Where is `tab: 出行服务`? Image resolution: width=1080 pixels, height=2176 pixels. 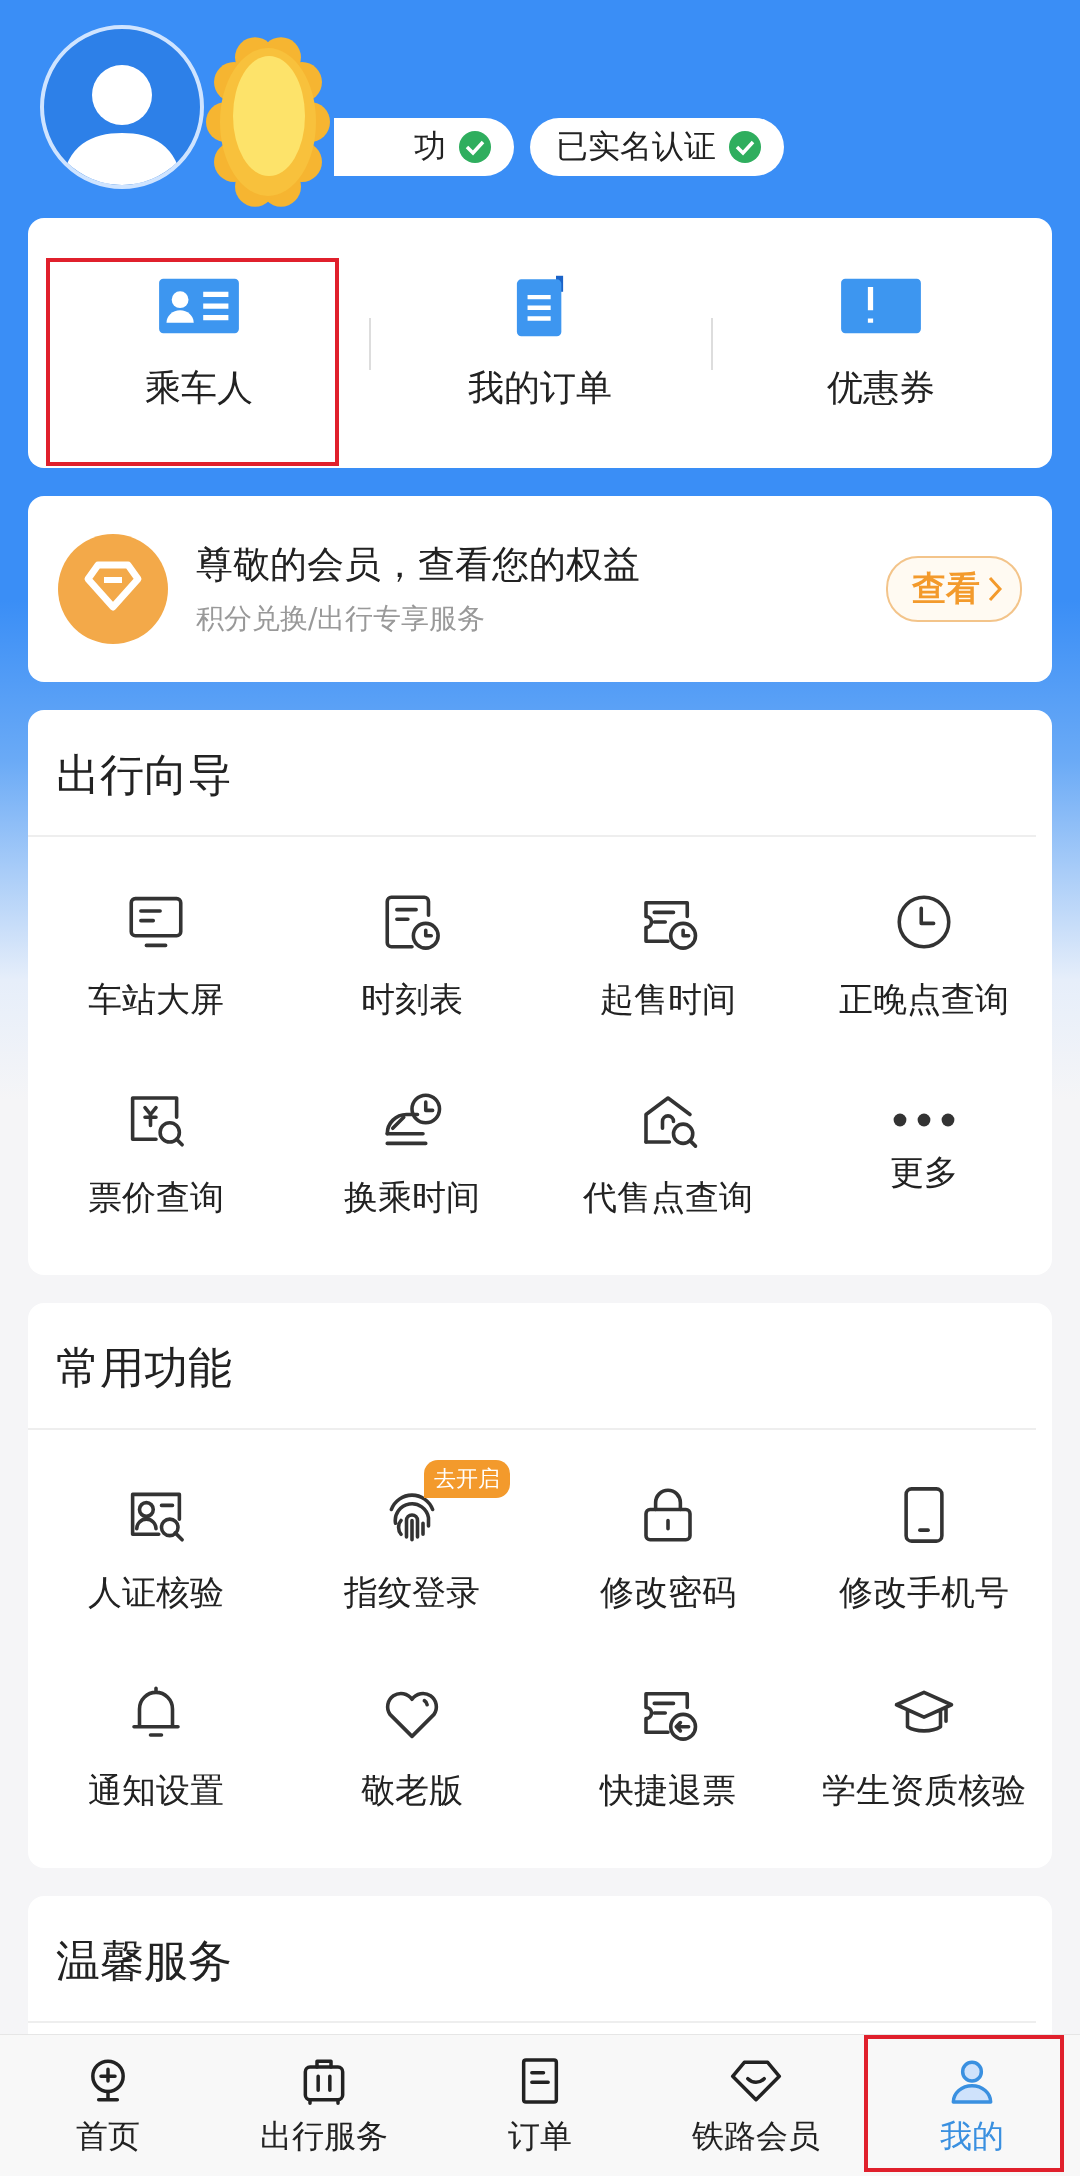
tab: 出行服务 is located at coordinates (324, 2105).